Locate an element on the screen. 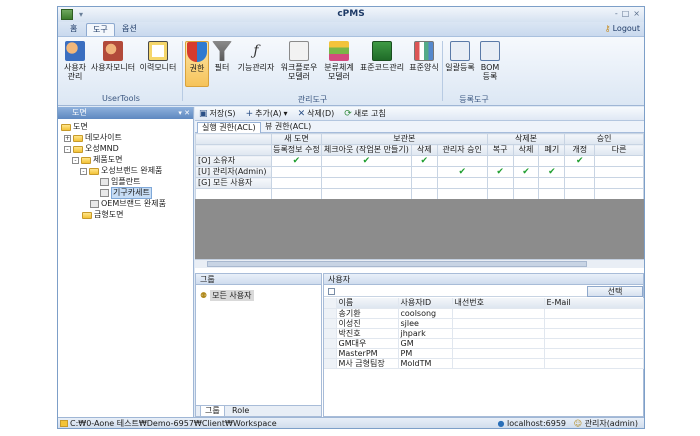 This screenshot has width=700, height=436. user-row: MasterPM PM is located at coordinates (484, 353).